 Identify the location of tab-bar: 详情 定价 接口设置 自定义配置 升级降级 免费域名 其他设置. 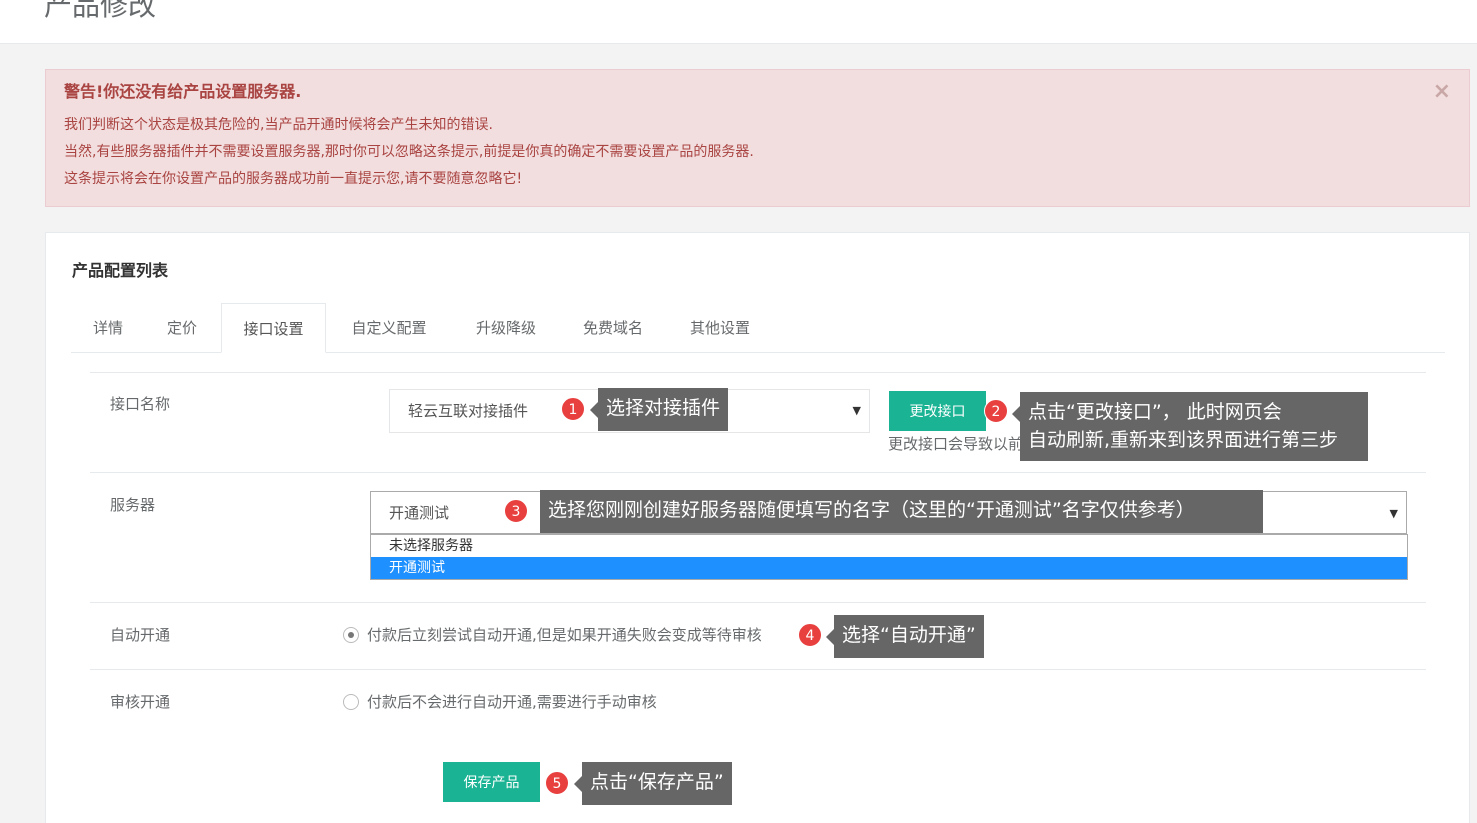
(758, 328).